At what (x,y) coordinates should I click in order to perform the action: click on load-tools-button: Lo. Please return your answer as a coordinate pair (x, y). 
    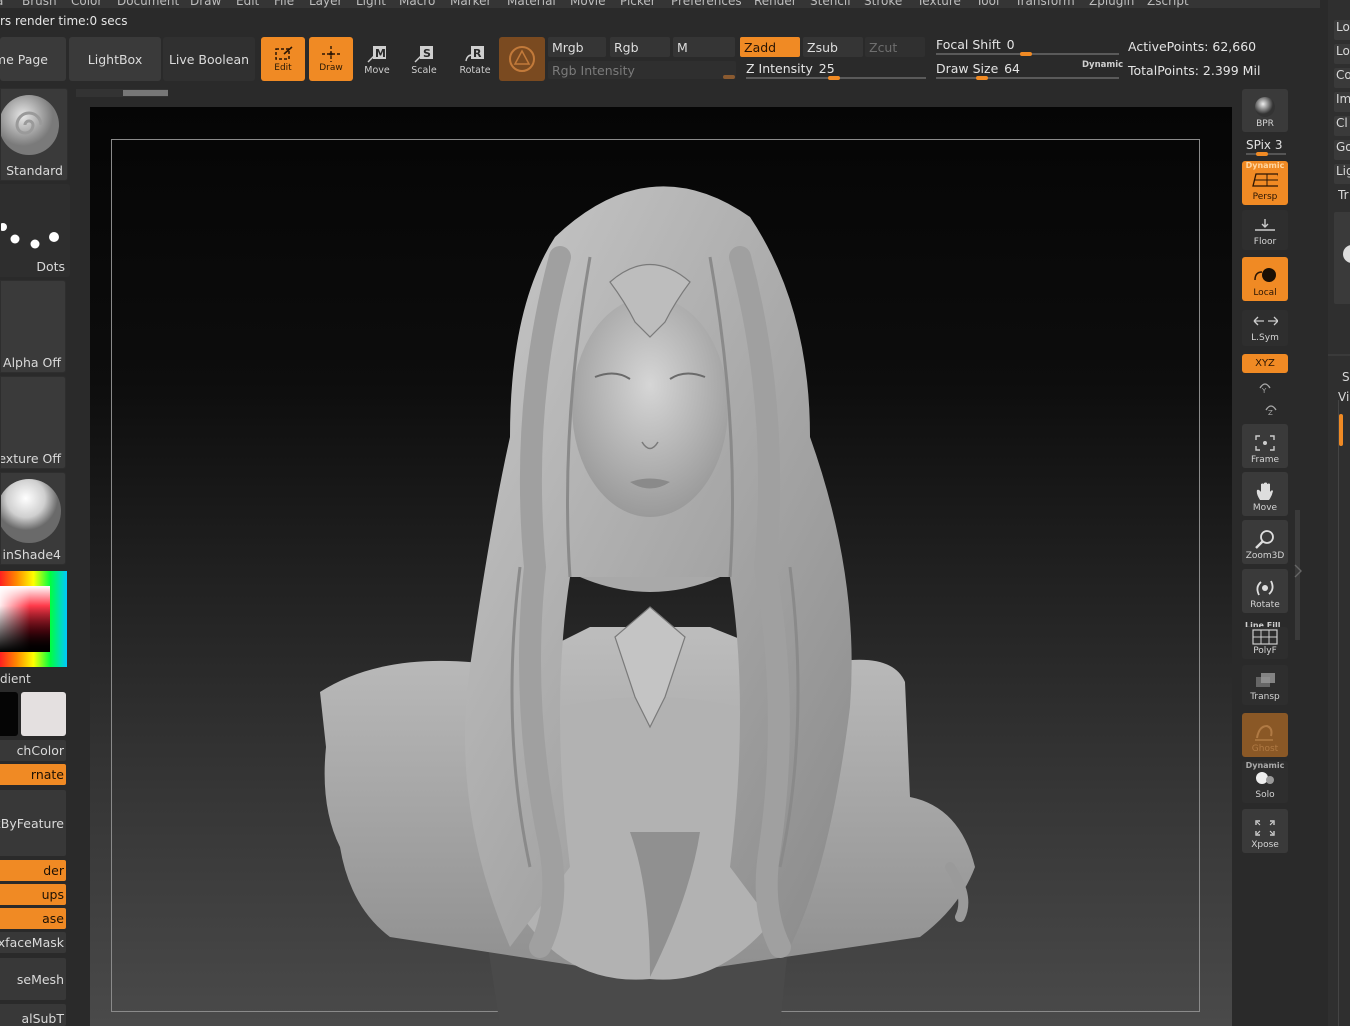
    Looking at the image, I should click on (1342, 54).